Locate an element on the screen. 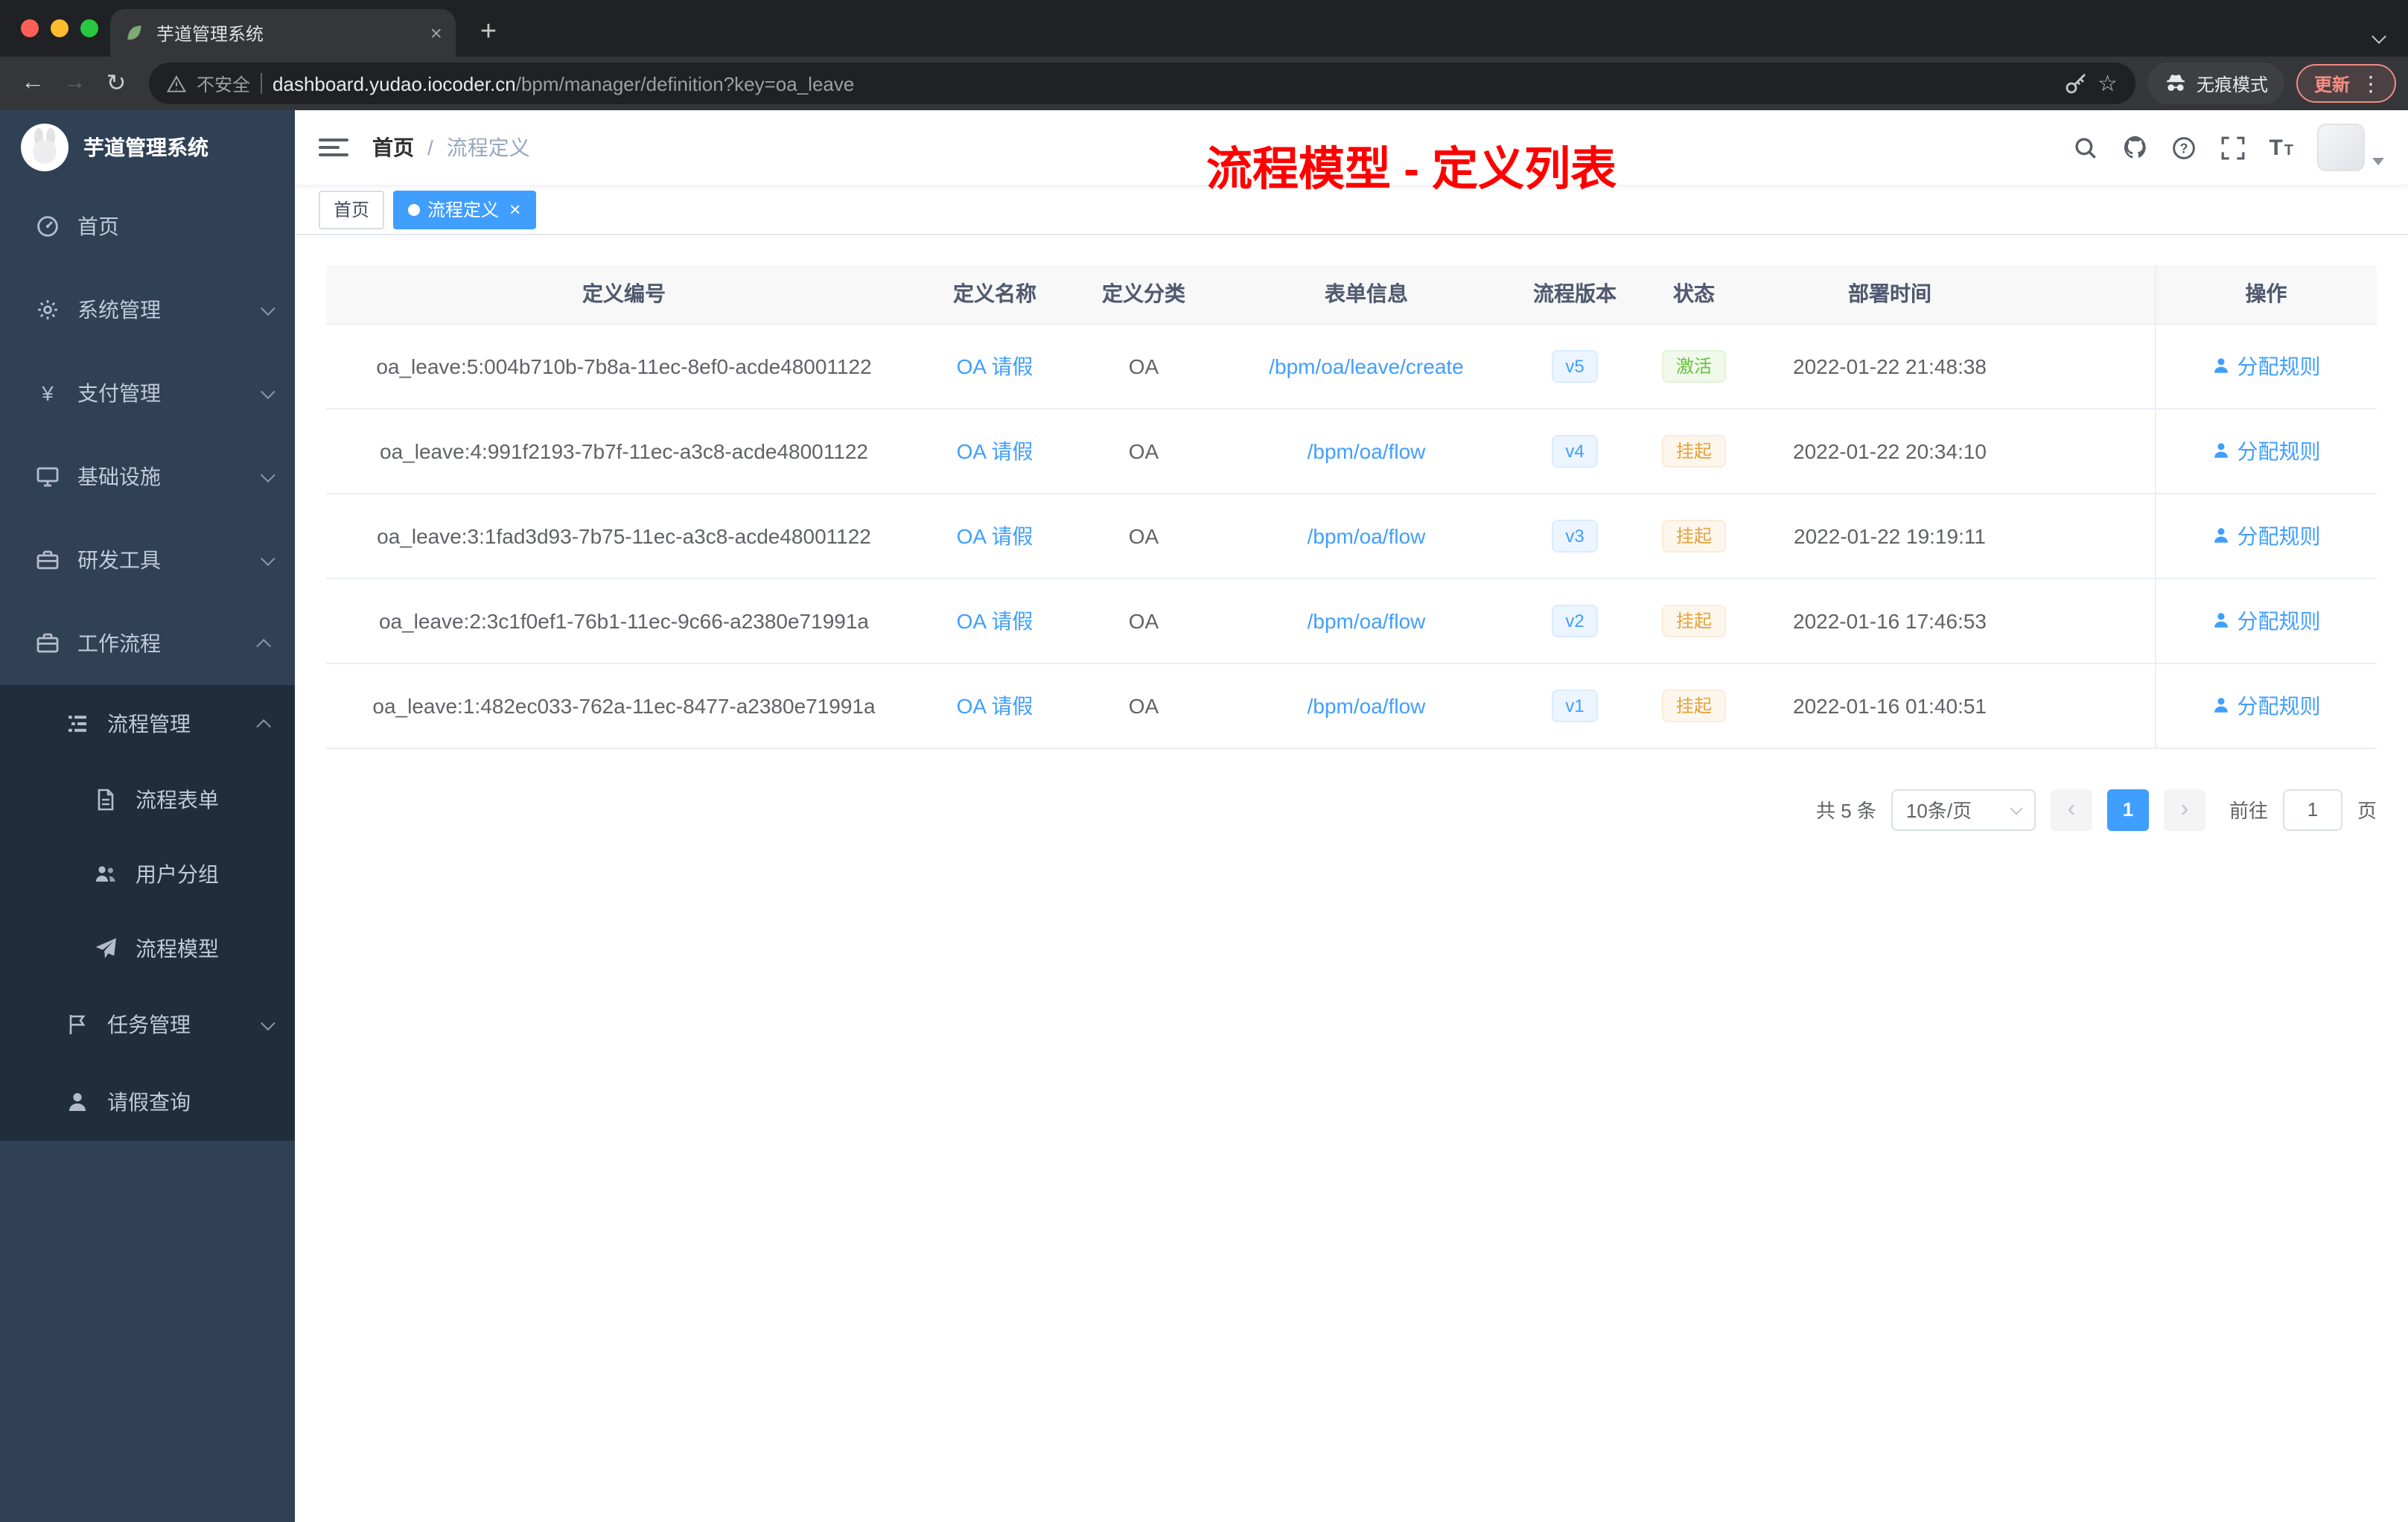  paper-plane-icon is located at coordinates (106, 949).